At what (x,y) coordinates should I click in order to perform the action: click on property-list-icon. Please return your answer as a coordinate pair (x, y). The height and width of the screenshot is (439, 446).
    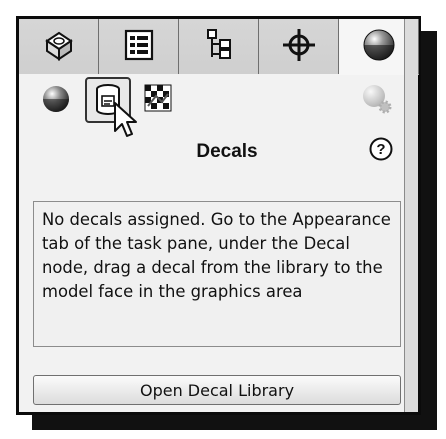
    Looking at the image, I should click on (139, 47).